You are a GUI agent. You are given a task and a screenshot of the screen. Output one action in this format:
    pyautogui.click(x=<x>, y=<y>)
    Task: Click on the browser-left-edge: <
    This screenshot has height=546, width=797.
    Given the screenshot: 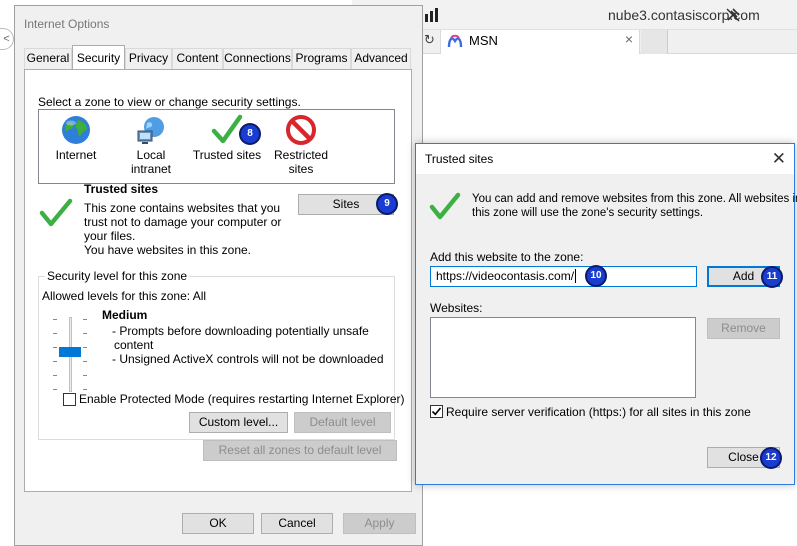 What is the action you would take?
    pyautogui.click(x=7, y=273)
    